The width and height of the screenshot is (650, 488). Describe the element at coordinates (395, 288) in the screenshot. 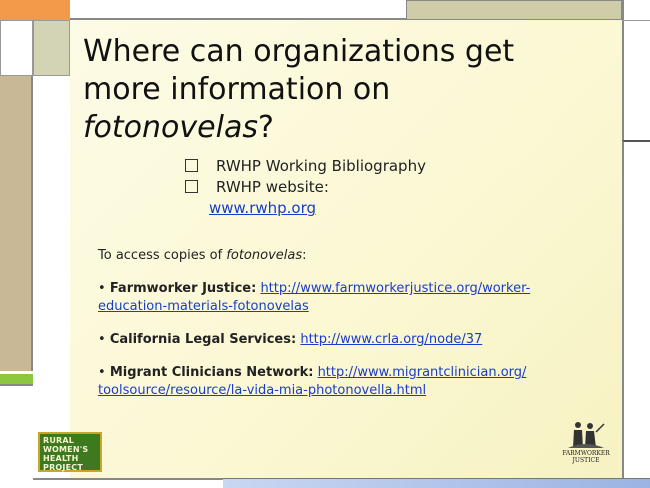

I see `resource-link: http://www.farmworkerjustice.org/worker-` at that location.